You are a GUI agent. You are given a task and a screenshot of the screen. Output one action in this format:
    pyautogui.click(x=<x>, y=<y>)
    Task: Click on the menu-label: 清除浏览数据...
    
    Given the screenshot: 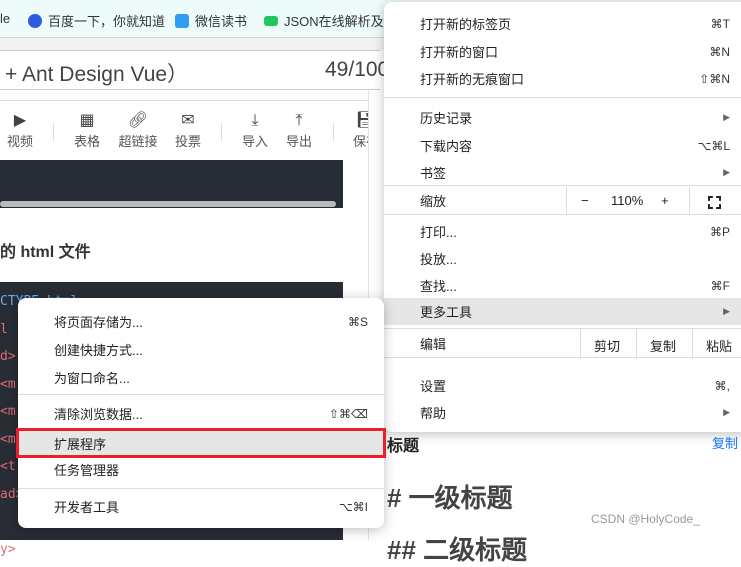 What is the action you would take?
    pyautogui.click(x=98, y=414)
    